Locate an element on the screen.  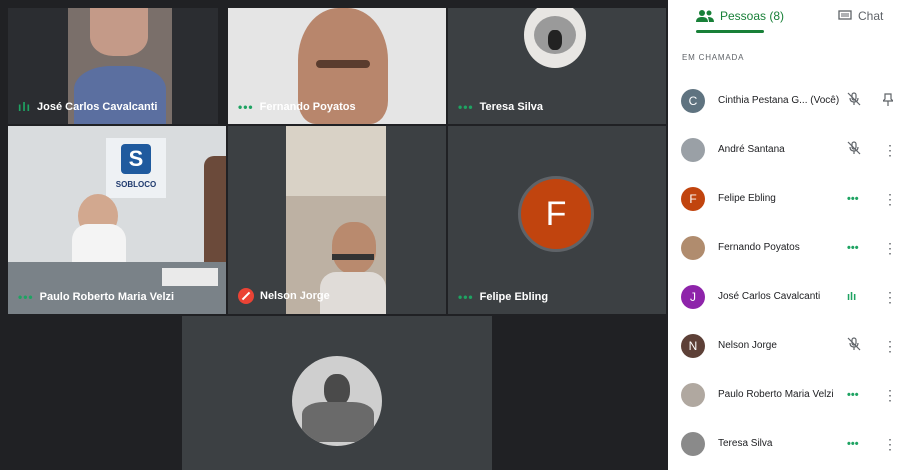
tile-name-label: ••• Teresa Silva is located at coordinates (500, 107).